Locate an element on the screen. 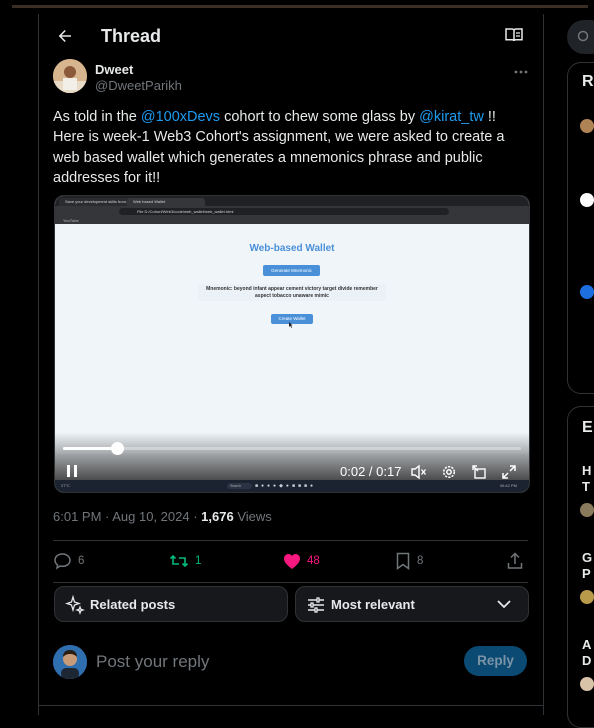 The height and width of the screenshot is (728, 594). book-open-icon is located at coordinates (514, 35).